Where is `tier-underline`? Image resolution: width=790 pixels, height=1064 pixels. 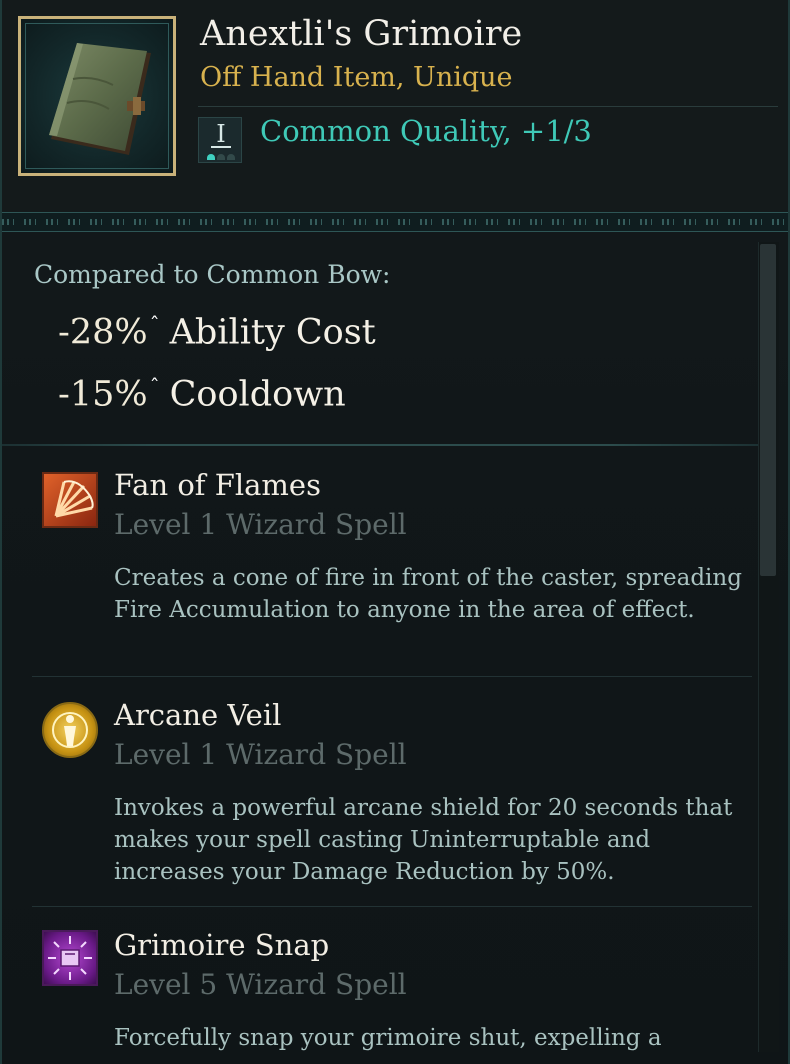 tier-underline is located at coordinates (221, 147).